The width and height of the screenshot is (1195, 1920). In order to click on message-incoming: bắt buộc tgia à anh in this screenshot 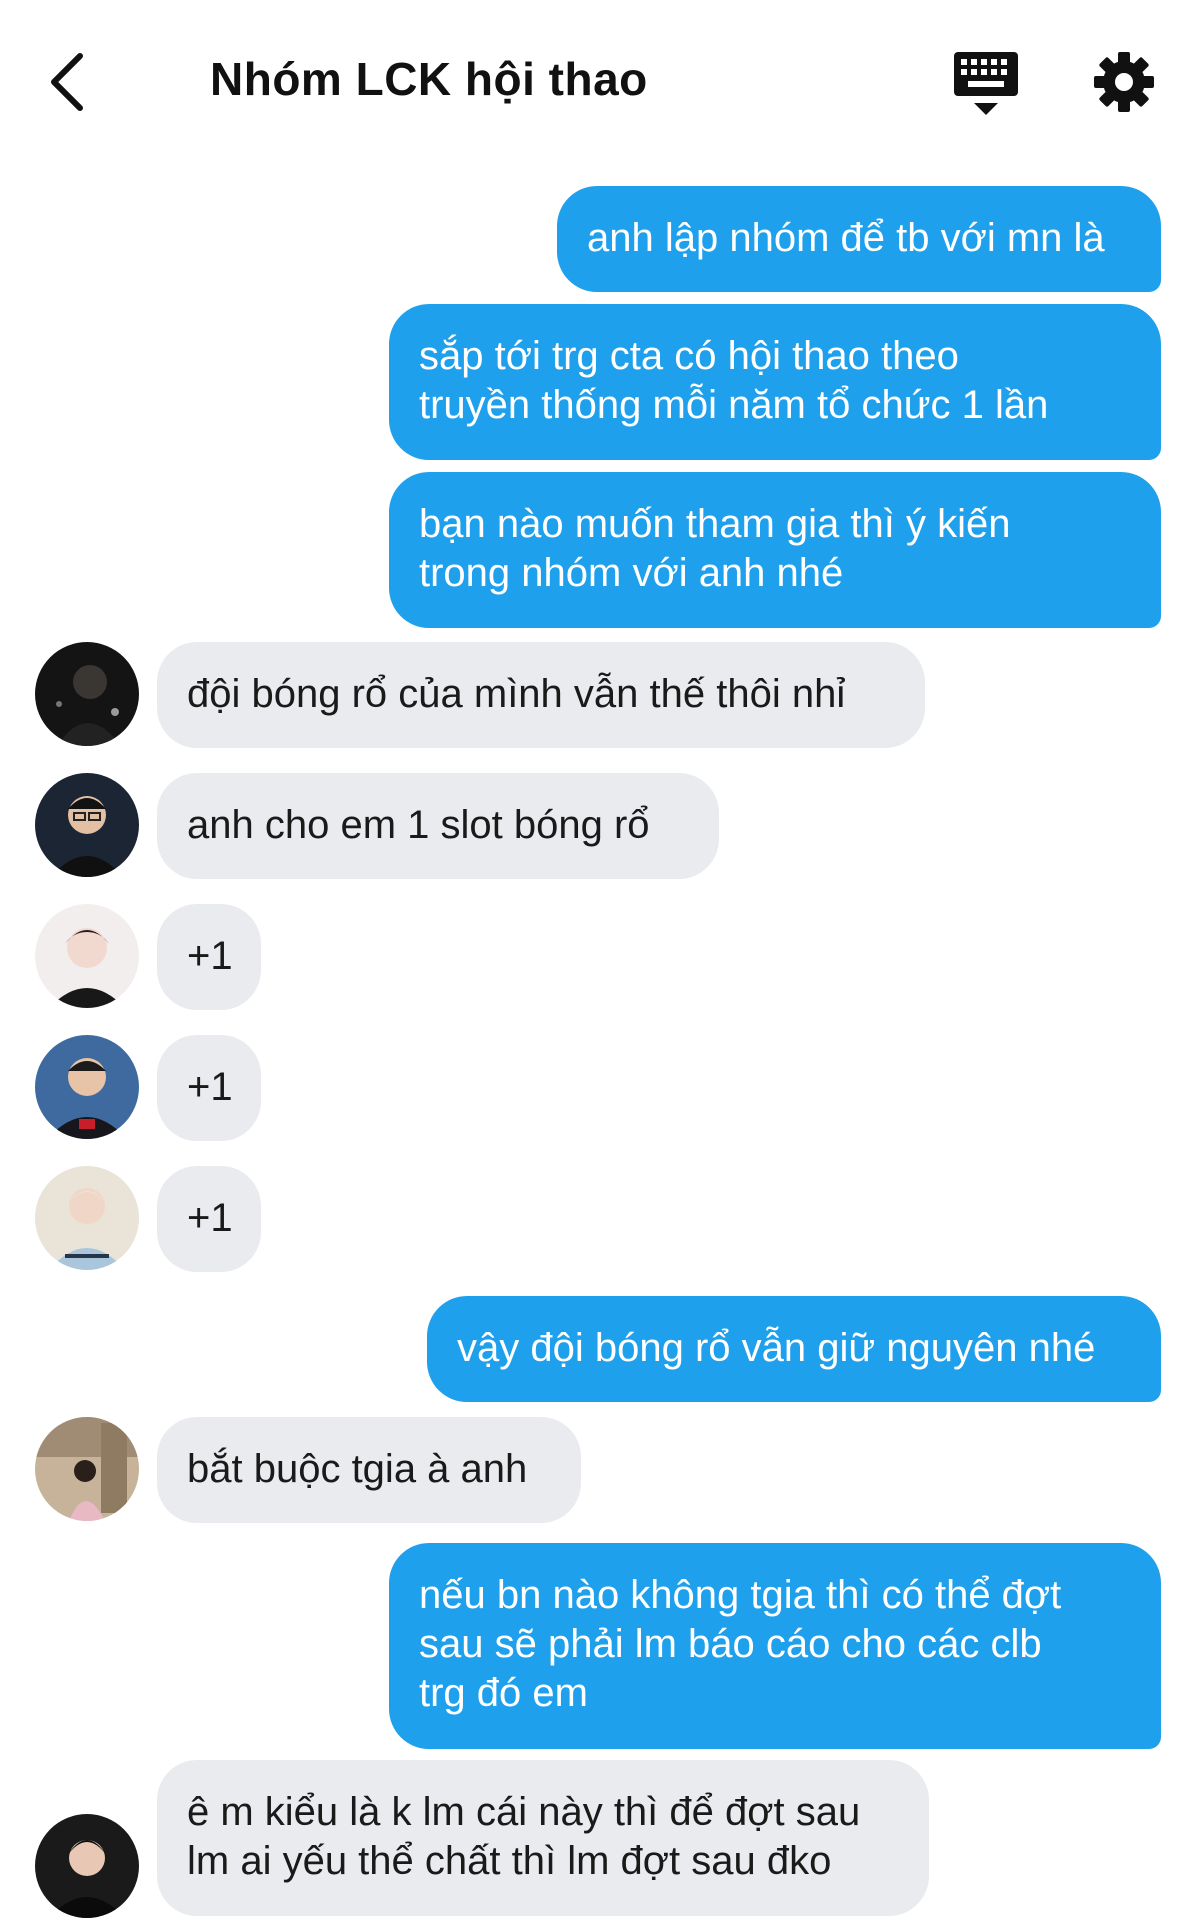, I will do `click(369, 1470)`.